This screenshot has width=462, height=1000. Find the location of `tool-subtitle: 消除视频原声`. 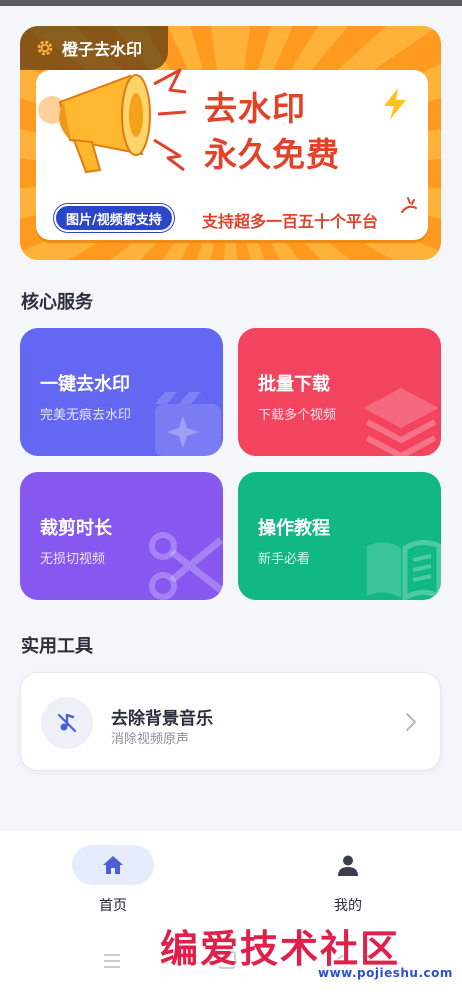

tool-subtitle: 消除视频原声 is located at coordinates (150, 739).